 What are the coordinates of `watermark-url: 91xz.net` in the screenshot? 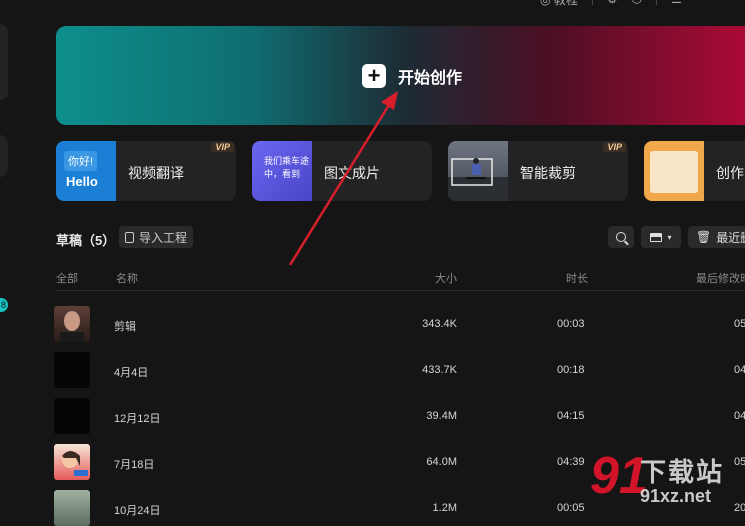 It's located at (676, 496).